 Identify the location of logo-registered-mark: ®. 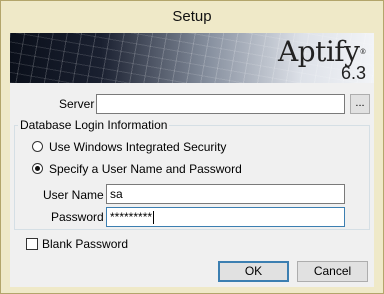
(363, 52).